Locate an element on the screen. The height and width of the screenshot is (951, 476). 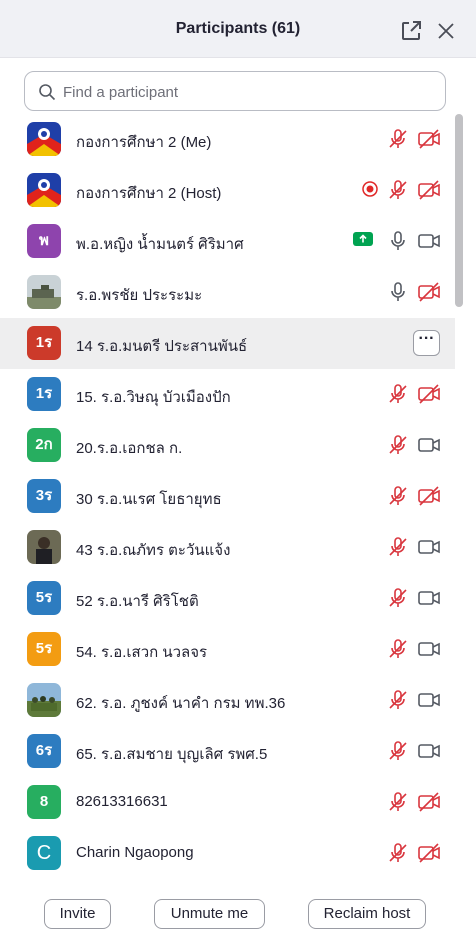
avatar: 3ร is located at coordinates (44, 496).